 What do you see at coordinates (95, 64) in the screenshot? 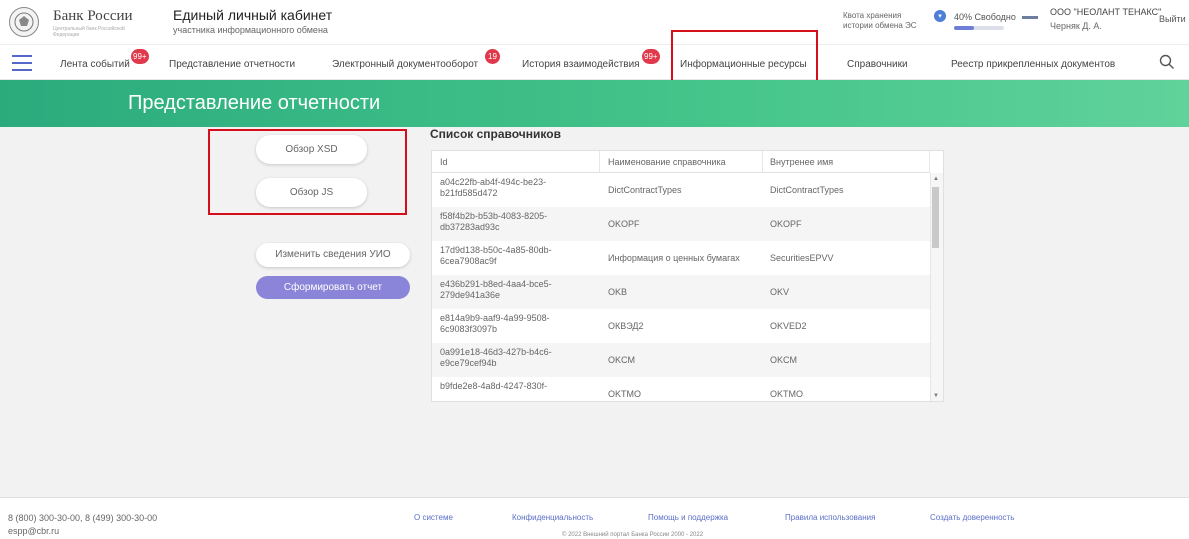
I see `nav-item-label: Лента событий` at bounding box center [95, 64].